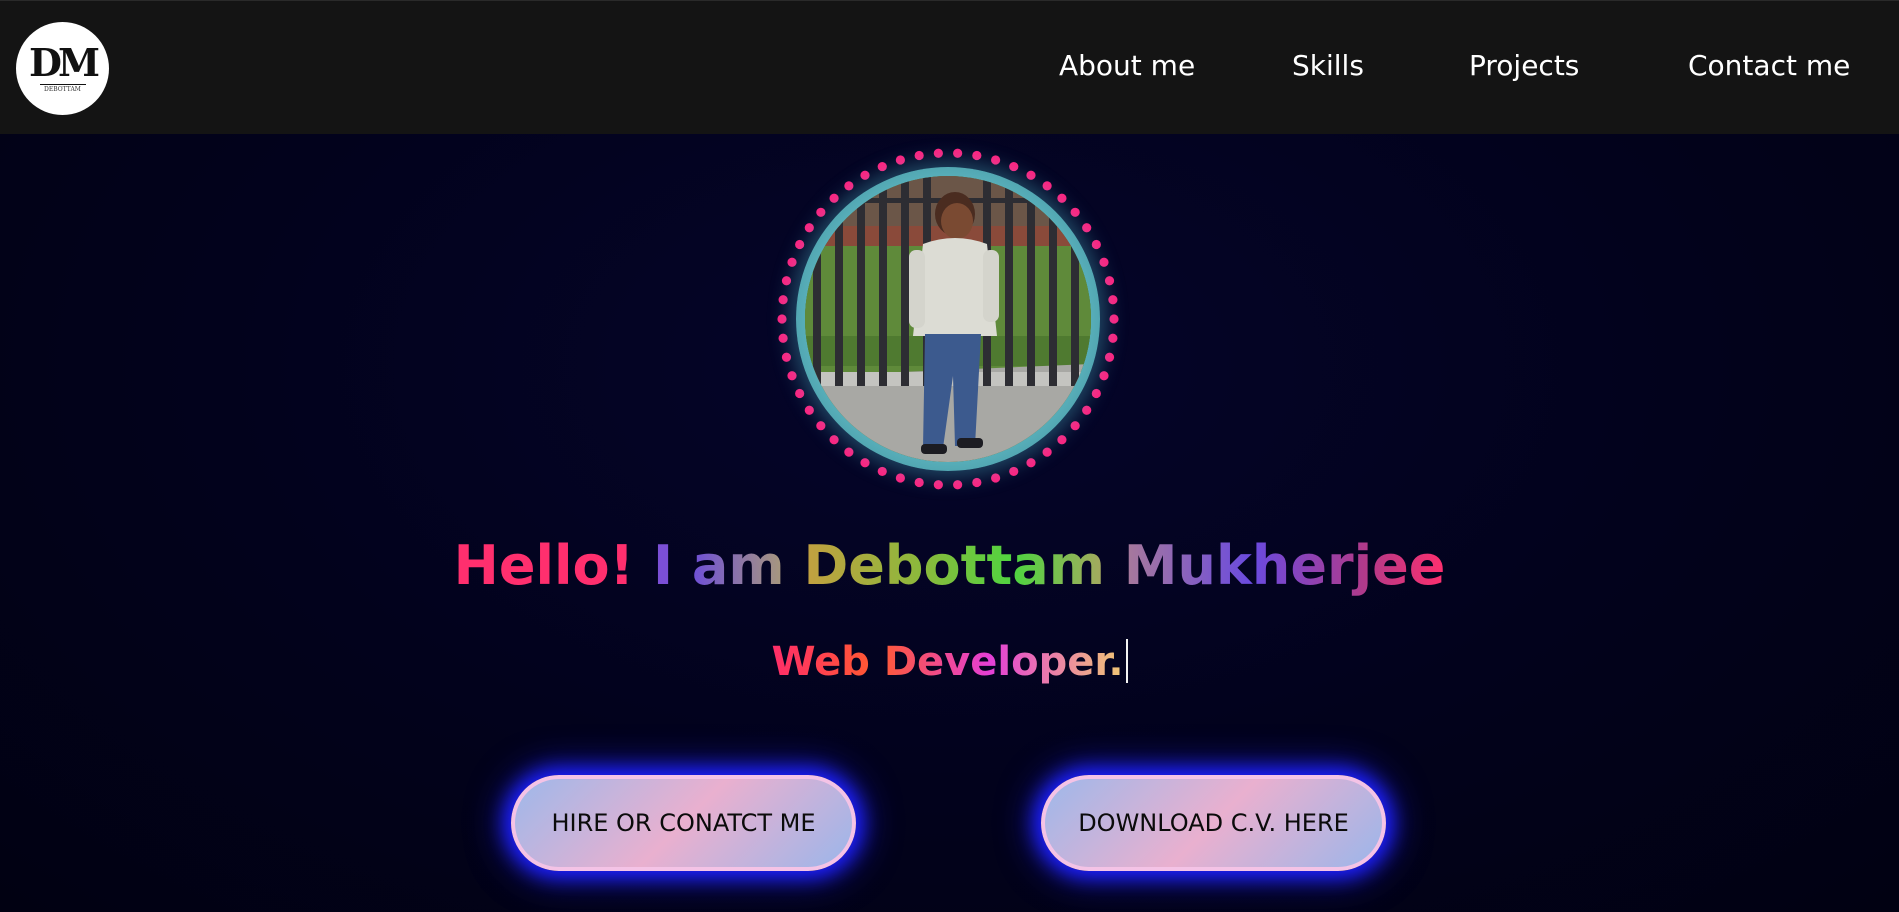 The width and height of the screenshot is (1899, 912). Describe the element at coordinates (1524, 66) in the screenshot. I see `nav-projects: Projects` at that location.